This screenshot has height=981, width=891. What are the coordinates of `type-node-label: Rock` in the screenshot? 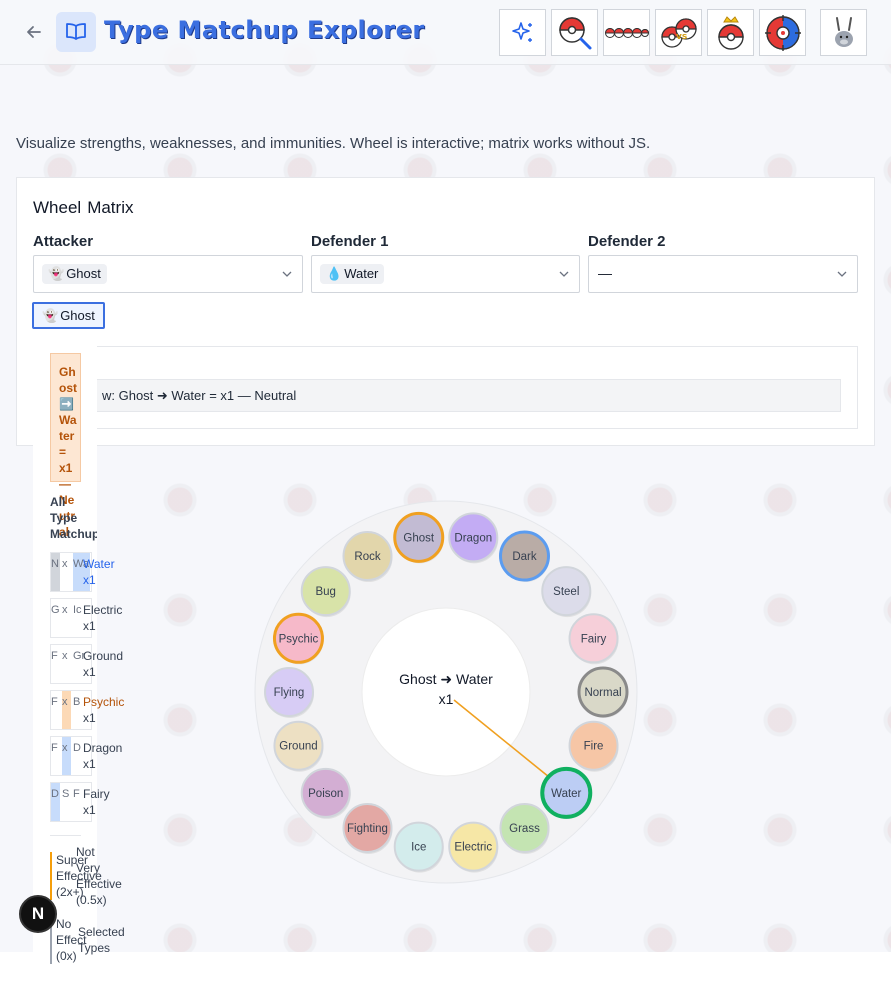 It's located at (367, 557).